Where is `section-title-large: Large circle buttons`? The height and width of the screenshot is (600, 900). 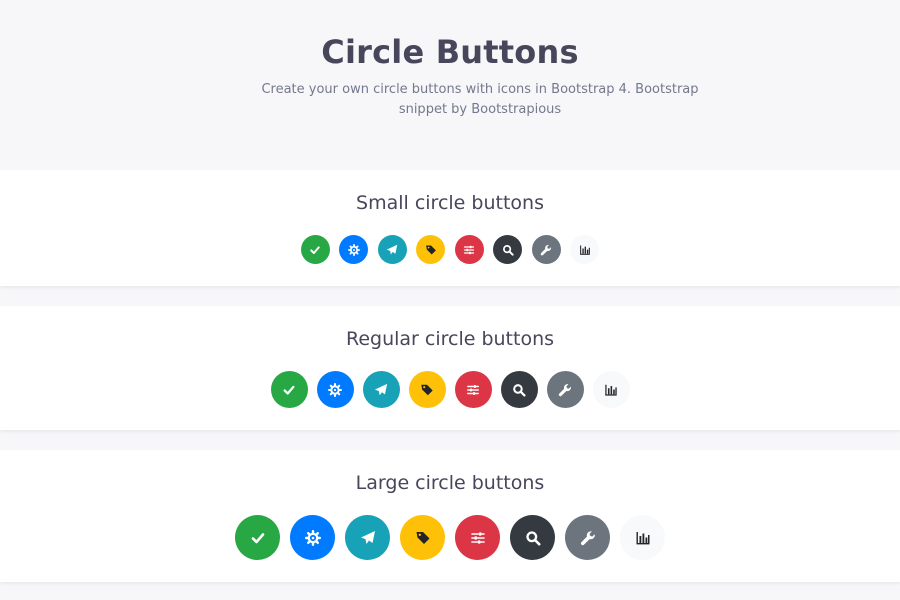
section-title-large: Large circle buttons is located at coordinates (450, 483).